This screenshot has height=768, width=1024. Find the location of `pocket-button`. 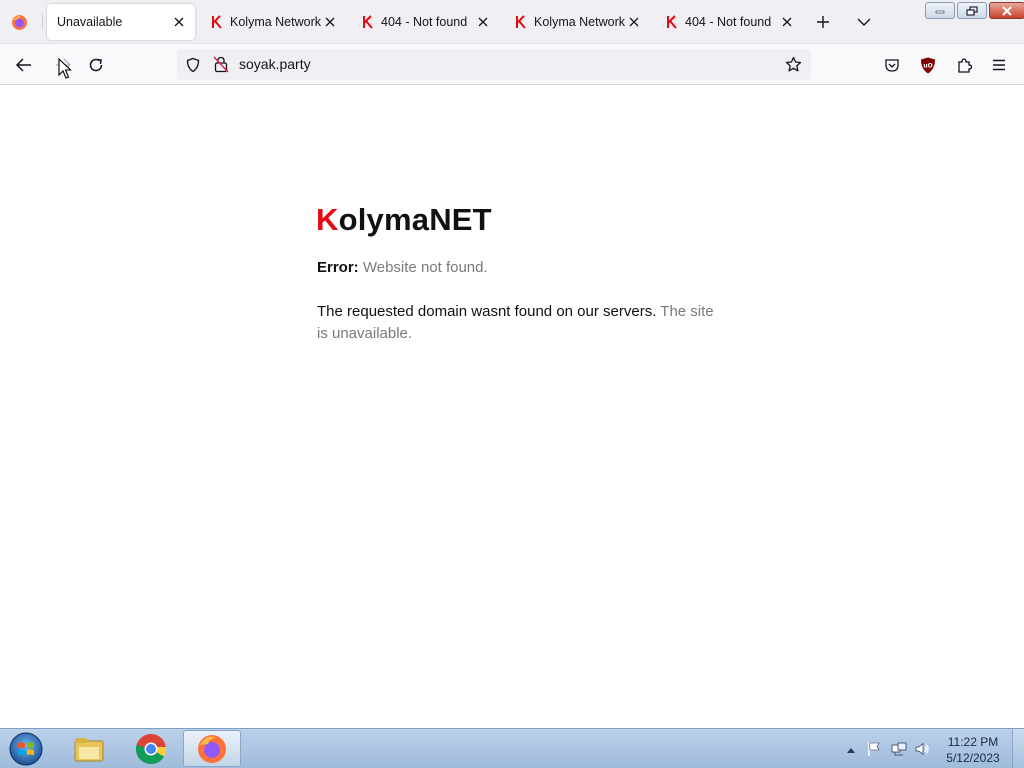

pocket-button is located at coordinates (892, 65).